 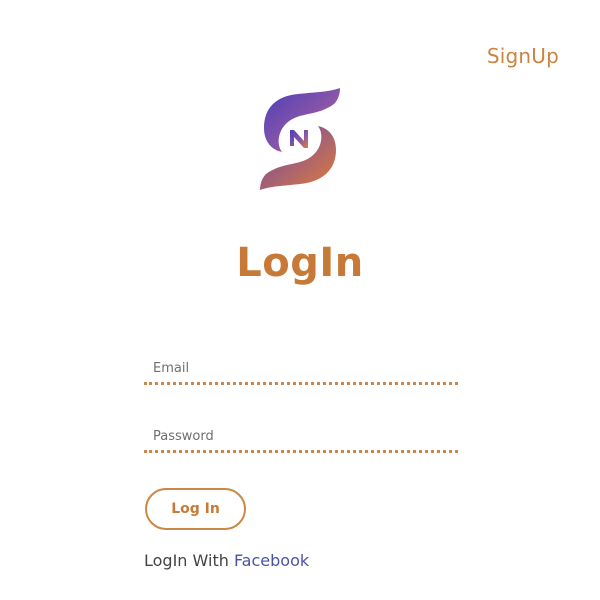 I want to click on facebook-login-link: Facebook, so click(x=271, y=560).